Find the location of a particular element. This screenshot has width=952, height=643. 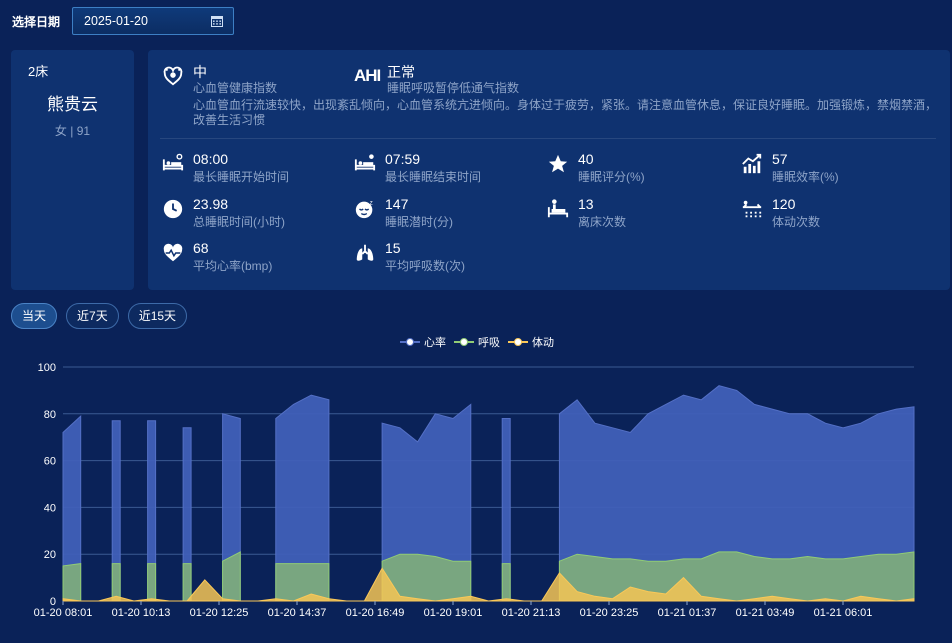

stat-value: 15 is located at coordinates (393, 248).